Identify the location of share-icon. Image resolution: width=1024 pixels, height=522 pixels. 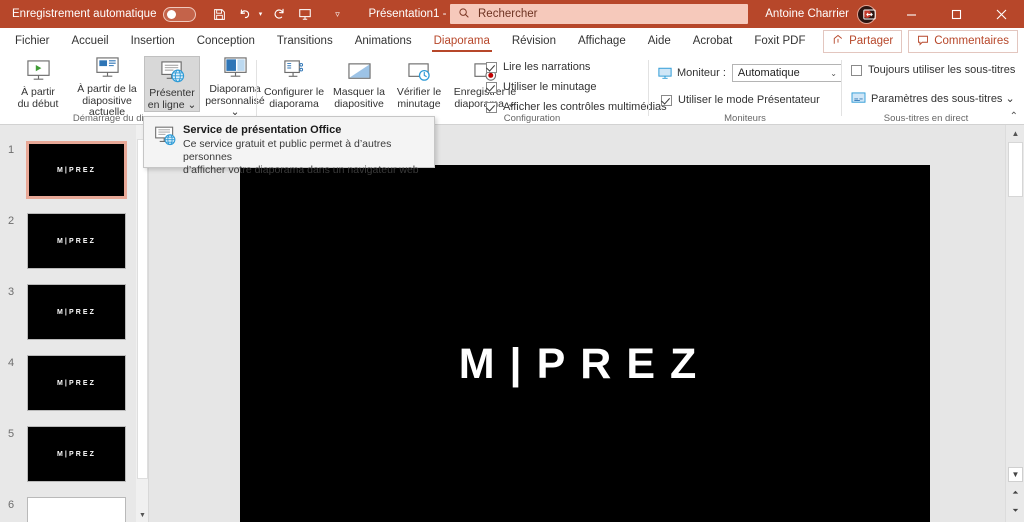
(838, 41).